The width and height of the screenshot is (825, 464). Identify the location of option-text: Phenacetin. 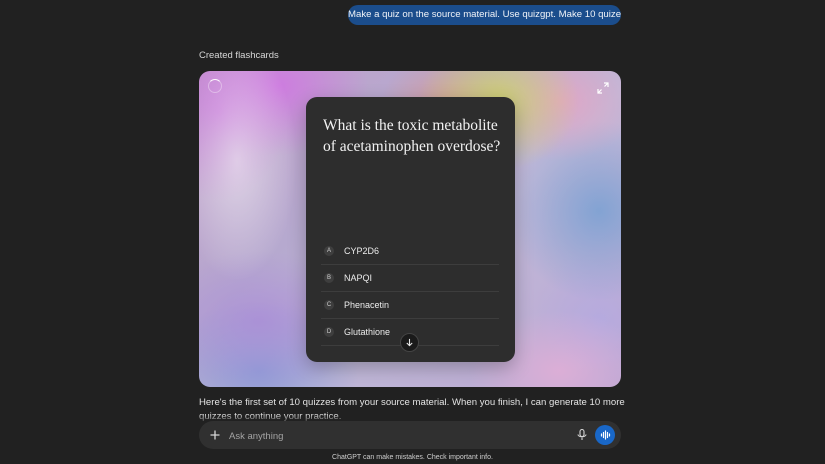
(367, 305).